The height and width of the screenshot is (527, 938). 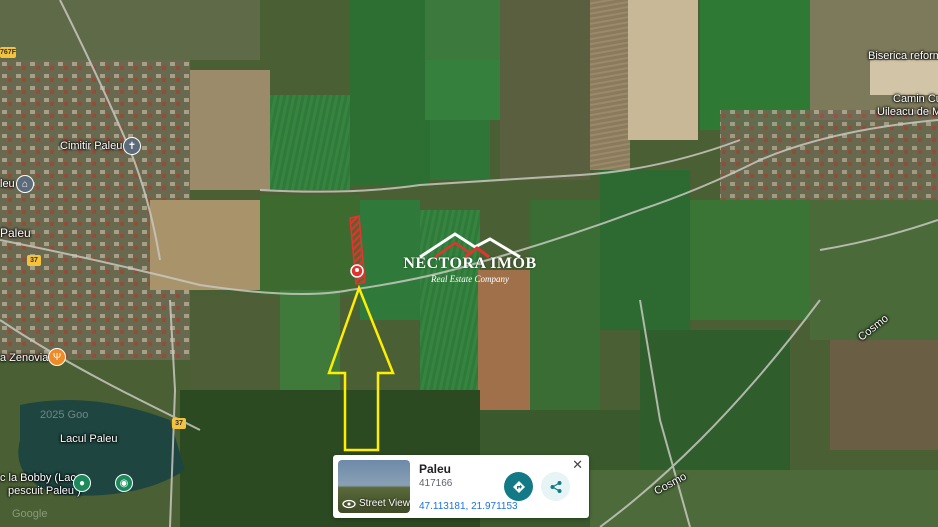 I want to click on label-zenovia: a Zenovia, so click(x=24, y=358).